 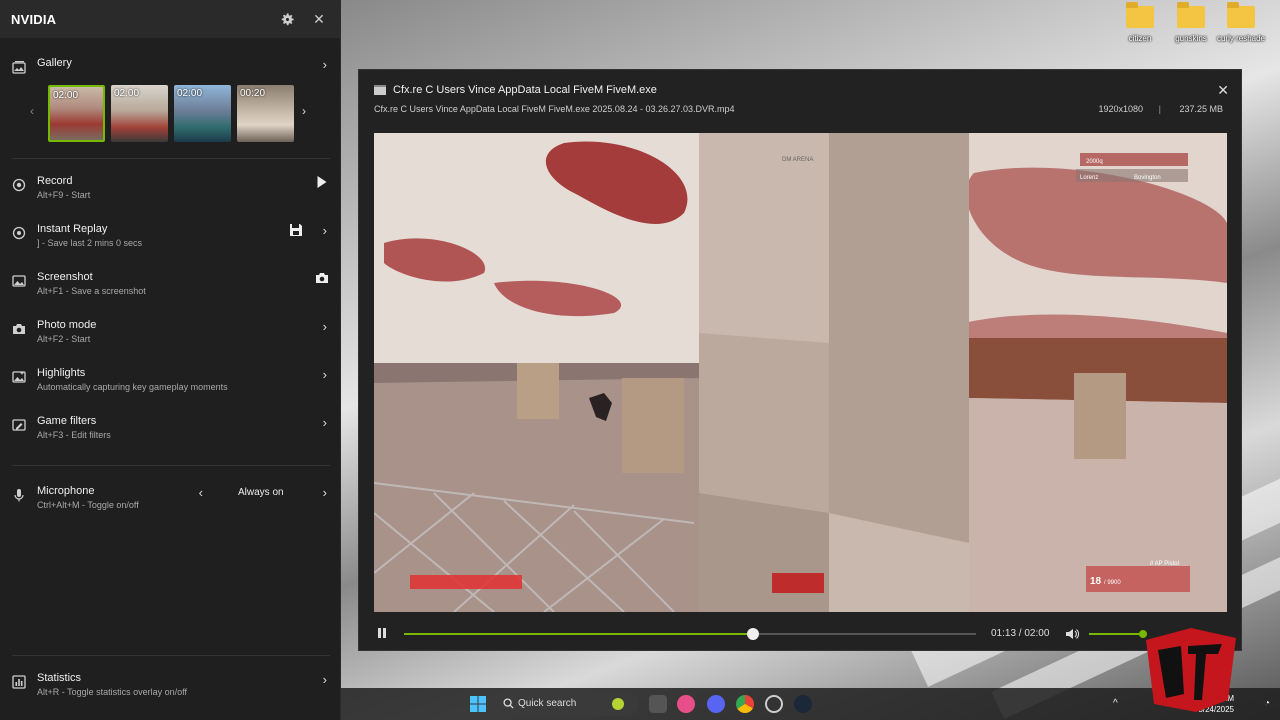 I want to click on sidebar-item-photo-mode: Photo mode Alt+F2 - Start ›, so click(x=170, y=339).